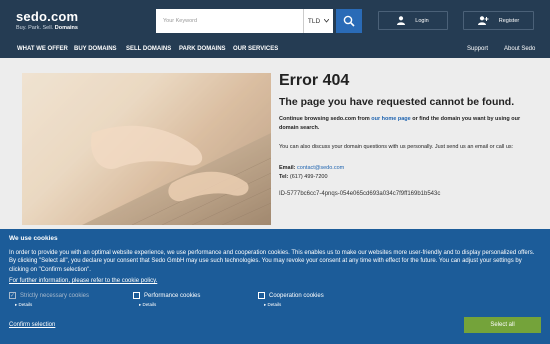  What do you see at coordinates (509, 20) in the screenshot?
I see `register-label: Register` at bounding box center [509, 20].